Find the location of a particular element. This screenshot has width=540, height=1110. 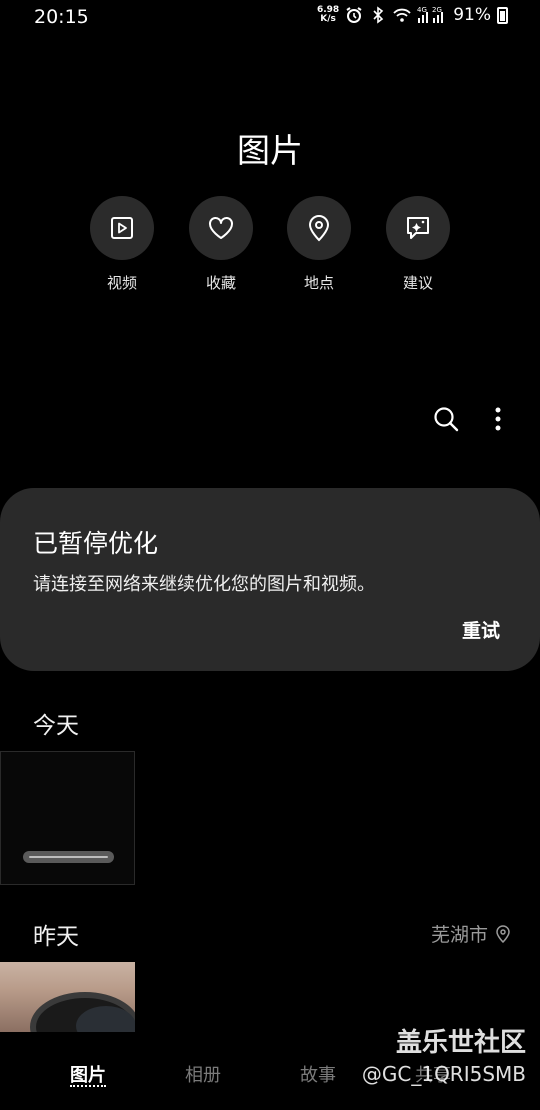

video-icon is located at coordinates (122, 228).